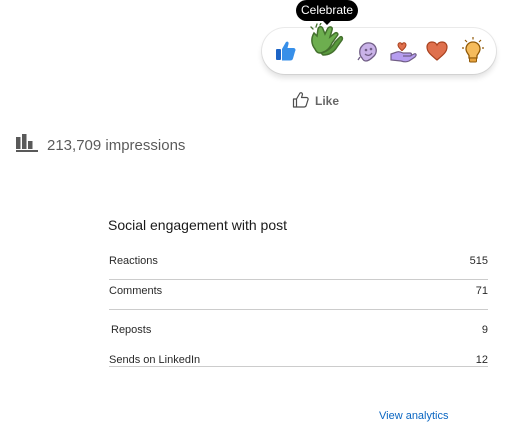 This screenshot has height=435, width=506. Describe the element at coordinates (326, 41) in the screenshot. I see `celebrate-icon` at that location.